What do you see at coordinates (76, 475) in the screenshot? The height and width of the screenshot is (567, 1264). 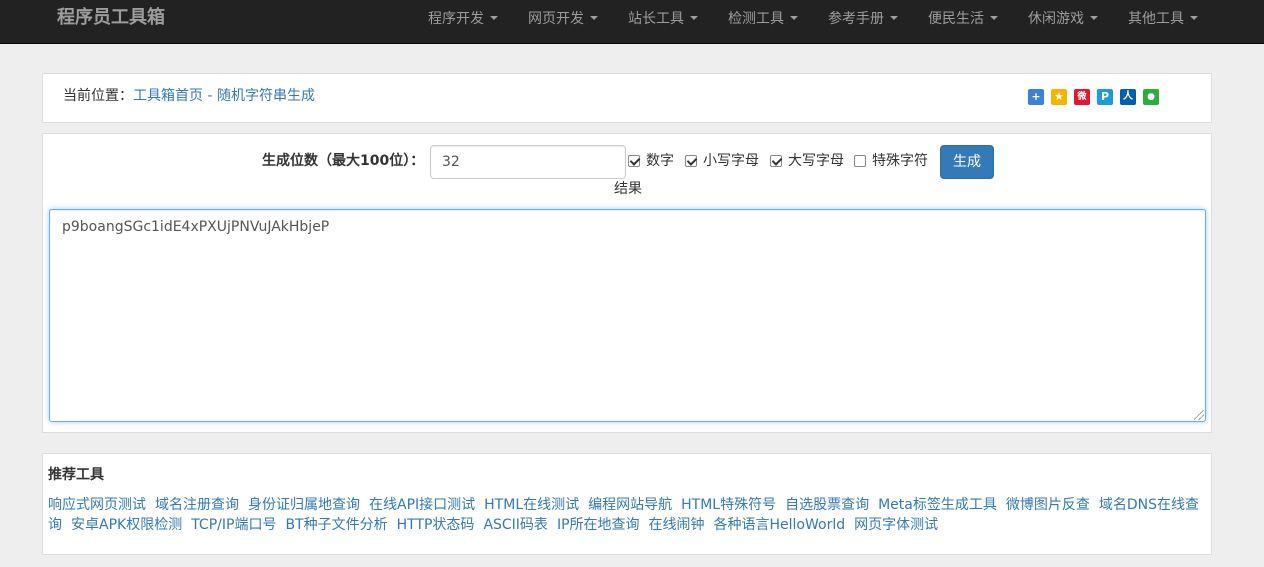 I see `recommended-tools-title: 推荐工具` at bounding box center [76, 475].